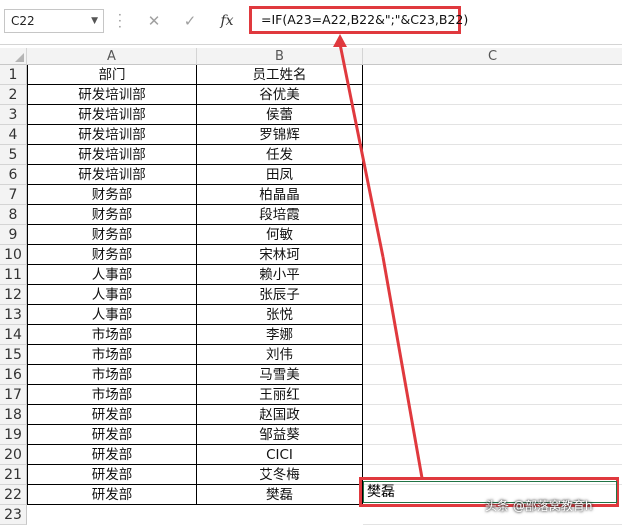  What do you see at coordinates (280, 95) in the screenshot?
I see `cell-b: 谷优美` at bounding box center [280, 95].